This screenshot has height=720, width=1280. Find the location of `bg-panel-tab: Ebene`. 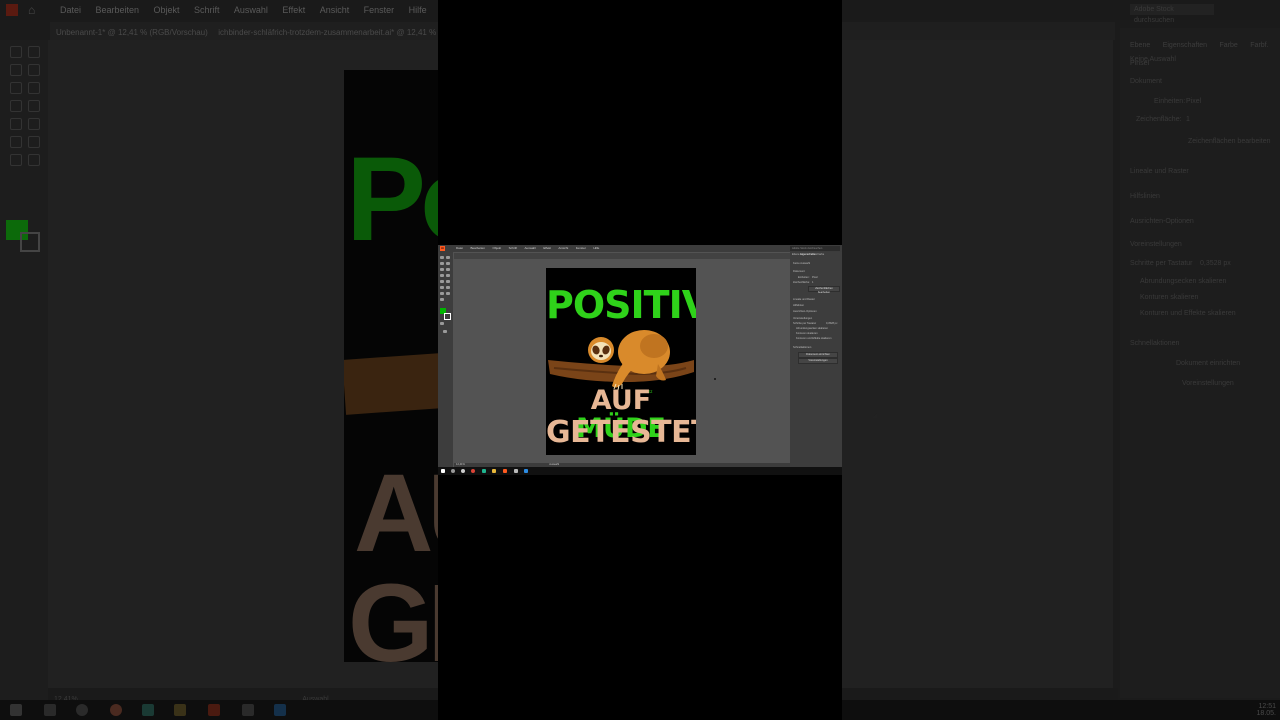

bg-panel-tab: Ebene is located at coordinates (1140, 45).